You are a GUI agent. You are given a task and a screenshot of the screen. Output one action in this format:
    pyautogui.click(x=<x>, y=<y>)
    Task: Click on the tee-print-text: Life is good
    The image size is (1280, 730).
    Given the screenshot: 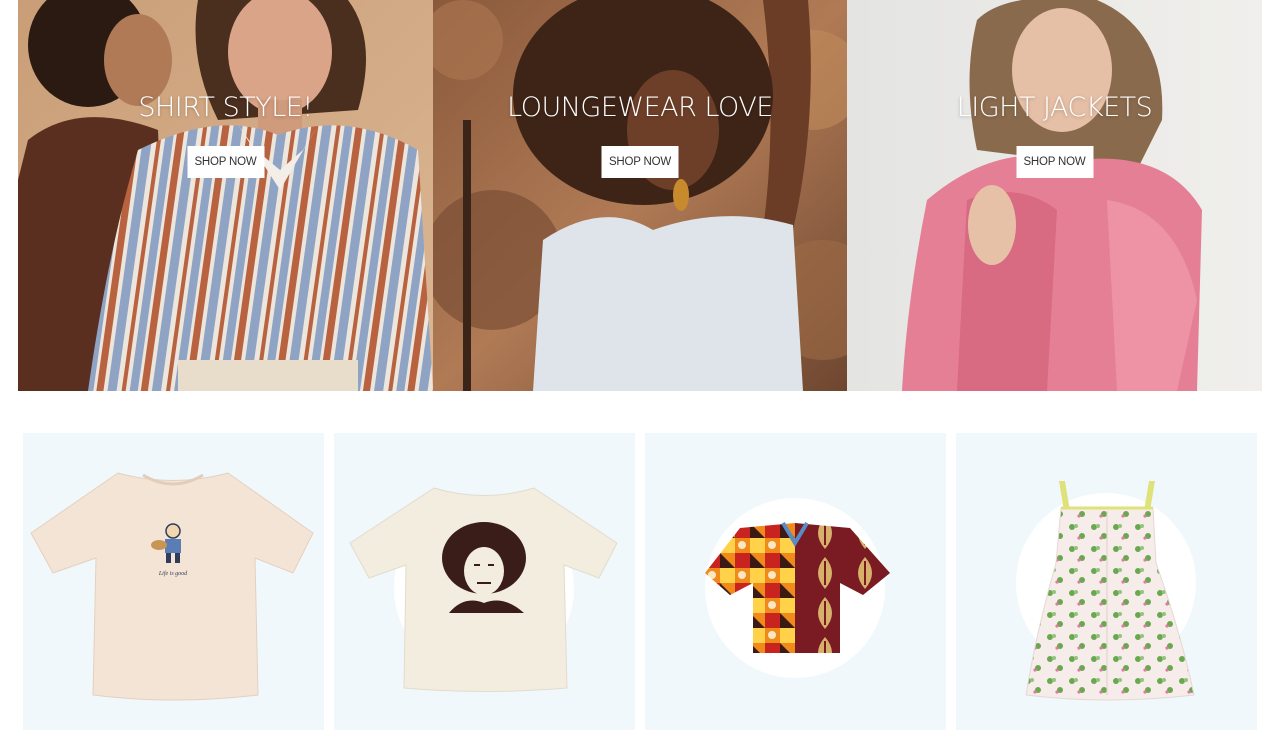 What is the action you would take?
    pyautogui.click(x=173, y=573)
    